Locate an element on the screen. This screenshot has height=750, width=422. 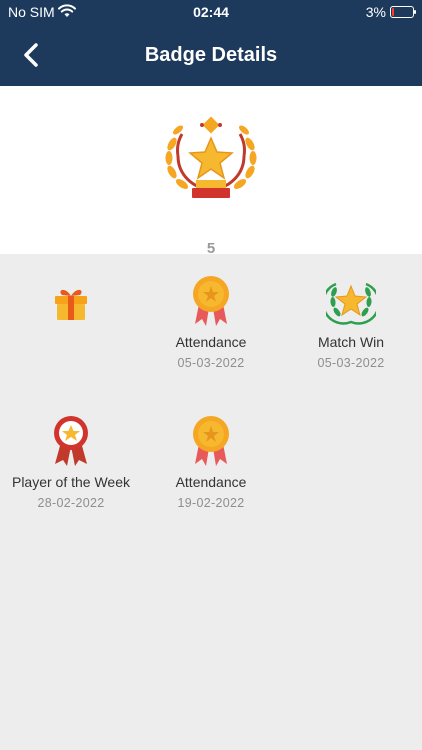
status-bar: No SIM 02:44 3% is located at coordinates (211, 12).